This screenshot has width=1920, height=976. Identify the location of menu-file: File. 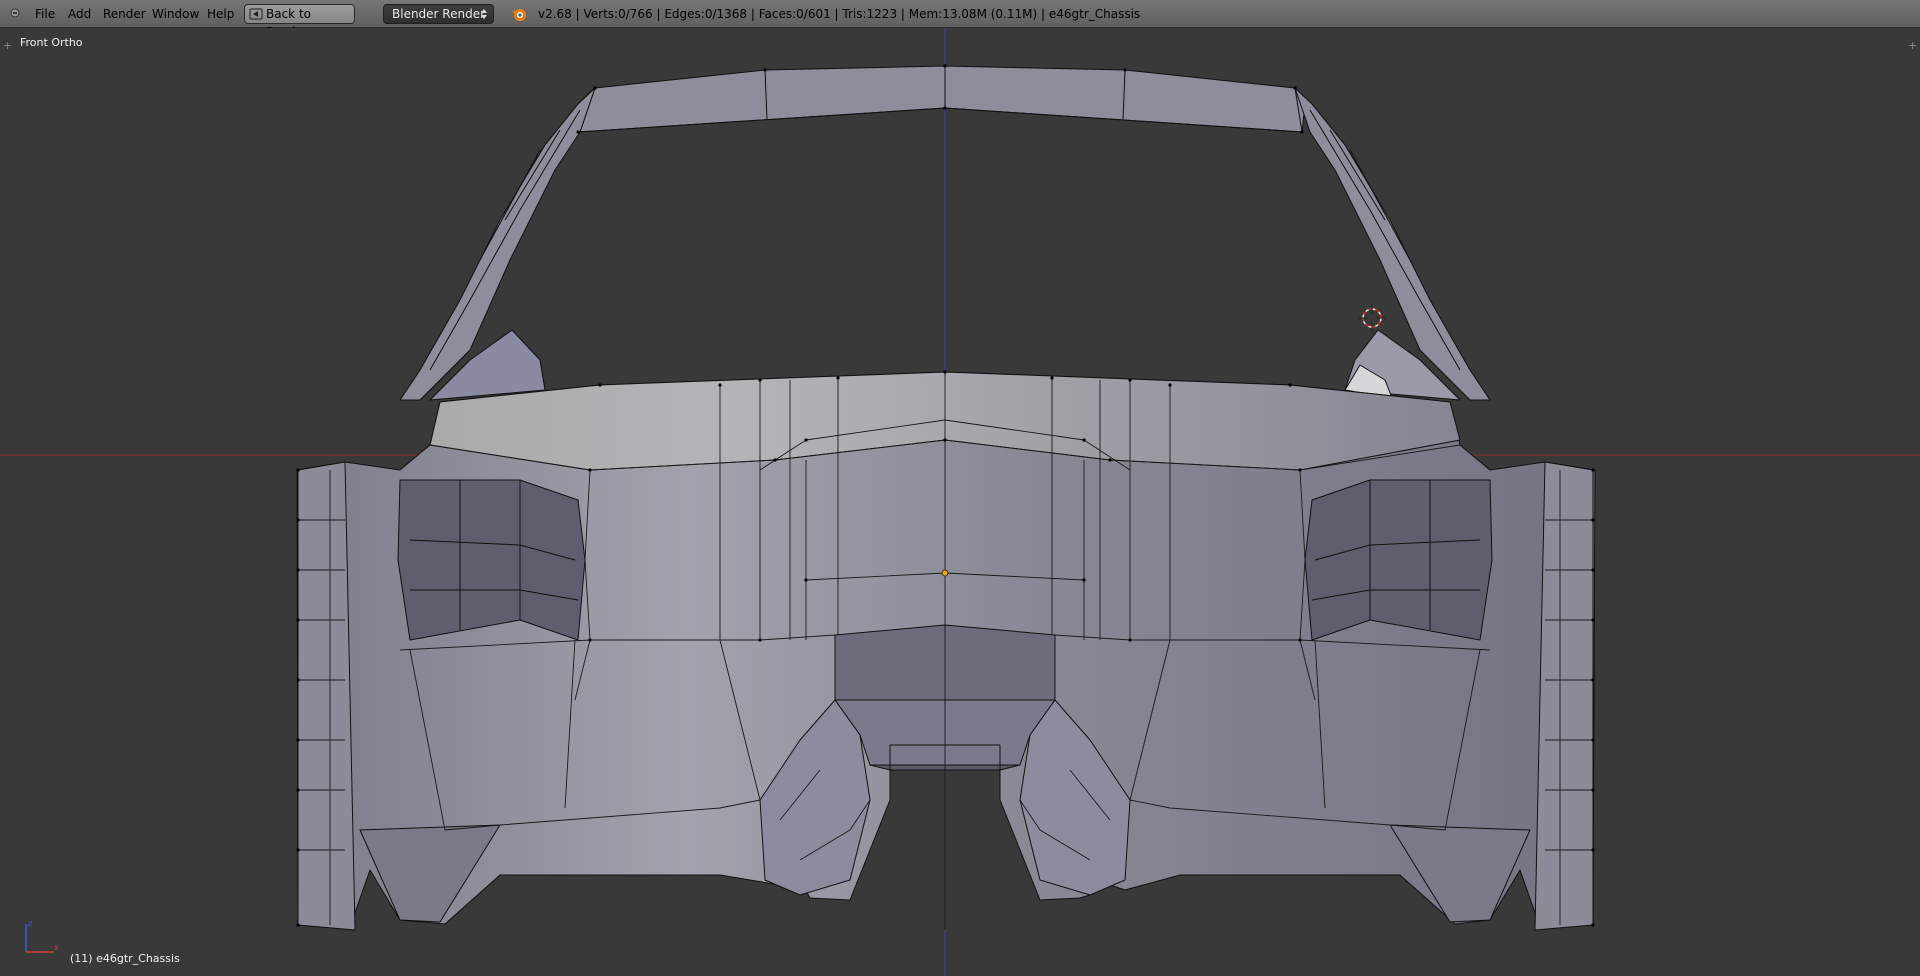
(45, 14).